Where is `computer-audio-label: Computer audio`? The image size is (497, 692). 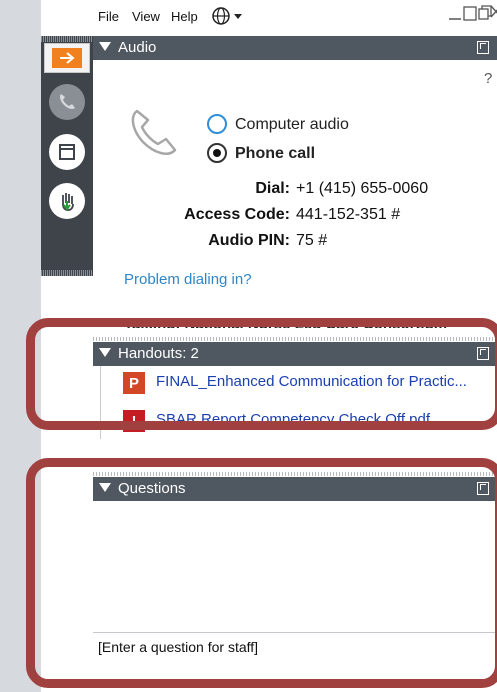 computer-audio-label: Computer audio is located at coordinates (292, 125).